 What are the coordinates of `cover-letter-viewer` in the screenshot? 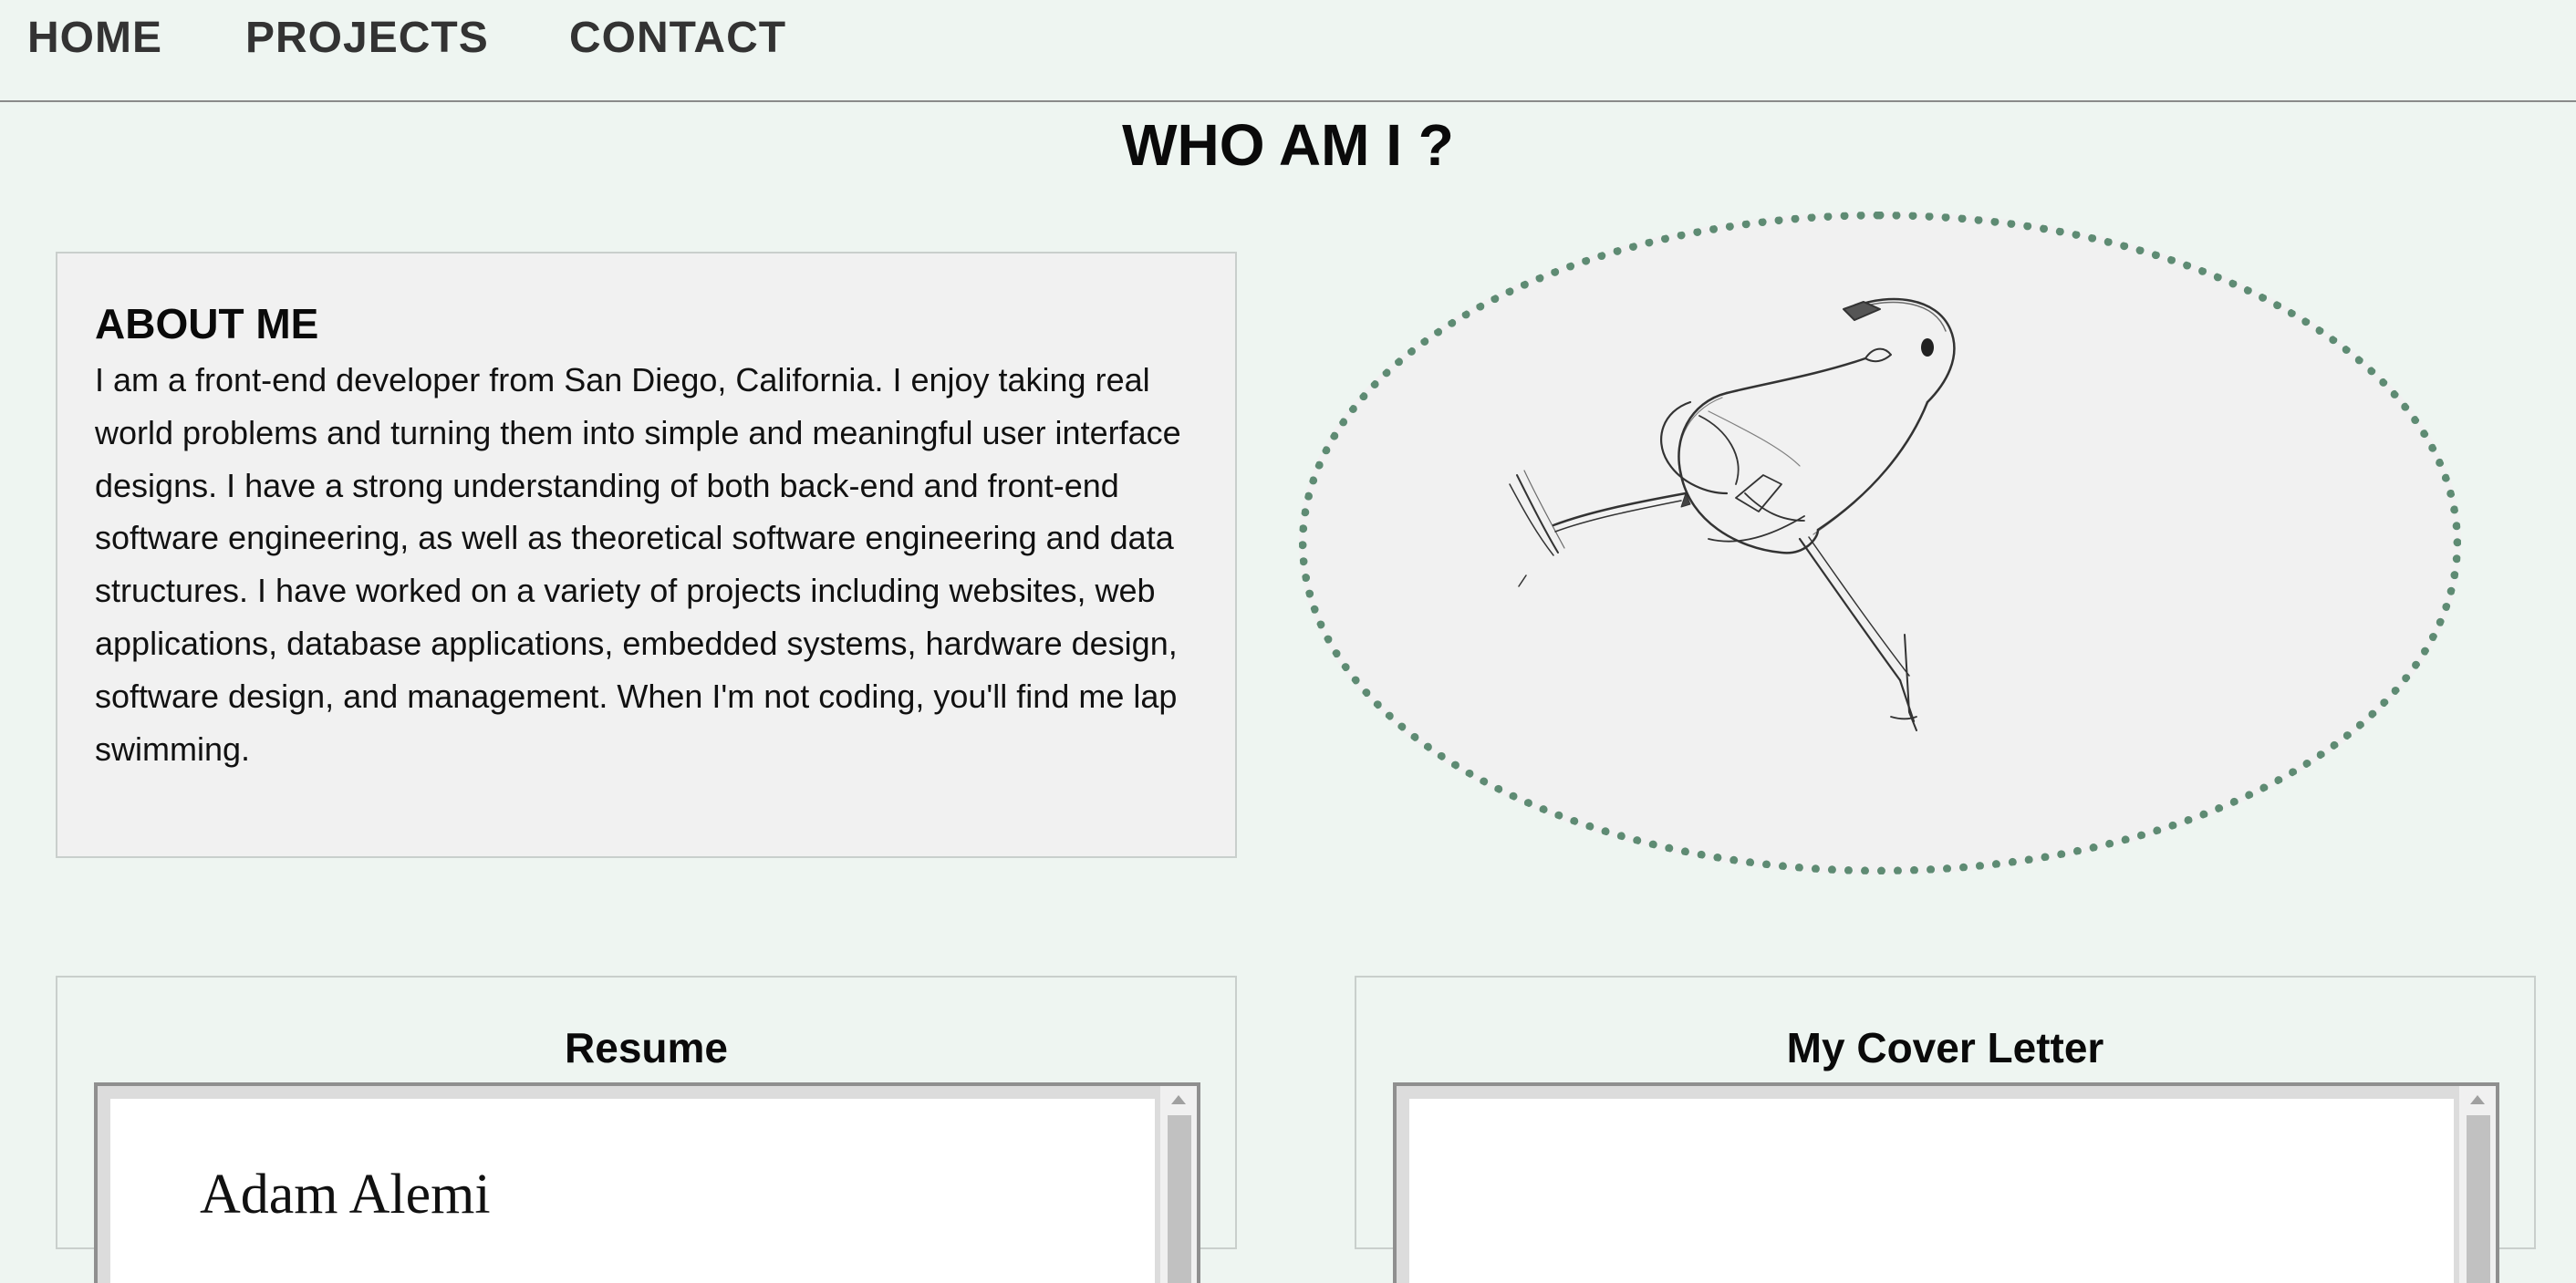 It's located at (1946, 1182).